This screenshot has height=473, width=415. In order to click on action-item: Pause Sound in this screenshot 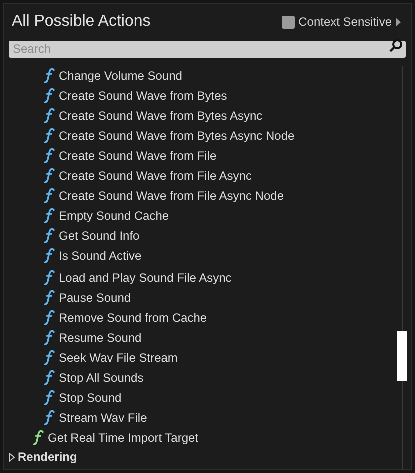, I will do `click(200, 298)`.